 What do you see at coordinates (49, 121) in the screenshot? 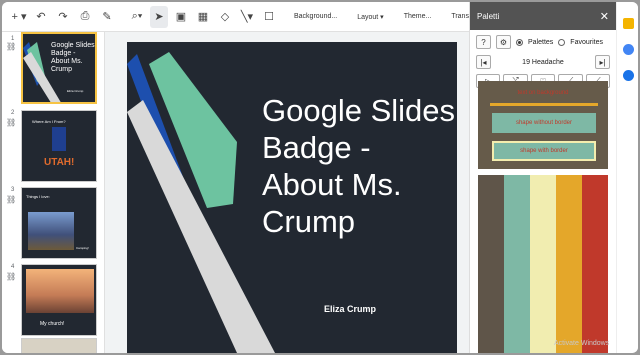
I see `thumb-title: Where Am I From?` at bounding box center [49, 121].